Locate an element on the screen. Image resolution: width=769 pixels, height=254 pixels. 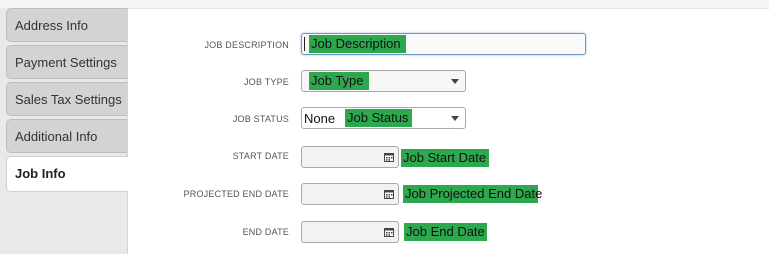
tab-label: Sales Tax Settings is located at coordinates (68, 99).